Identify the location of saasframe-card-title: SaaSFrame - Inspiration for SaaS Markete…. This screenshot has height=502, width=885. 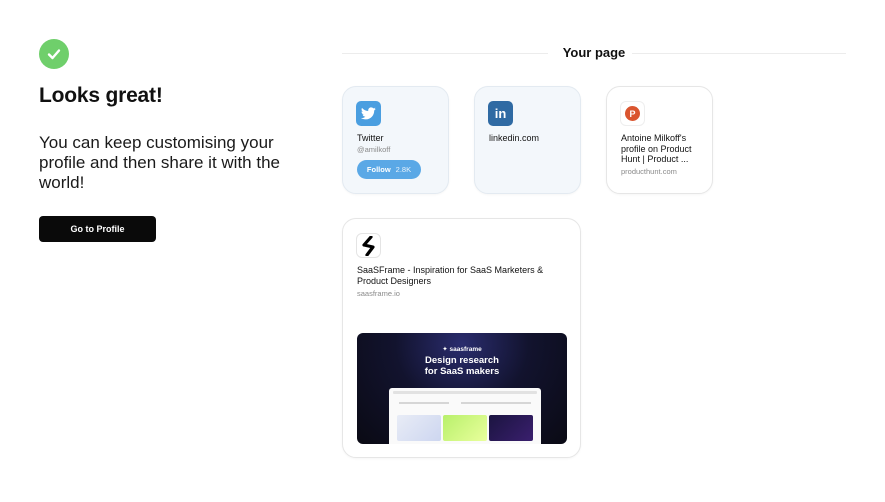
(450, 275).